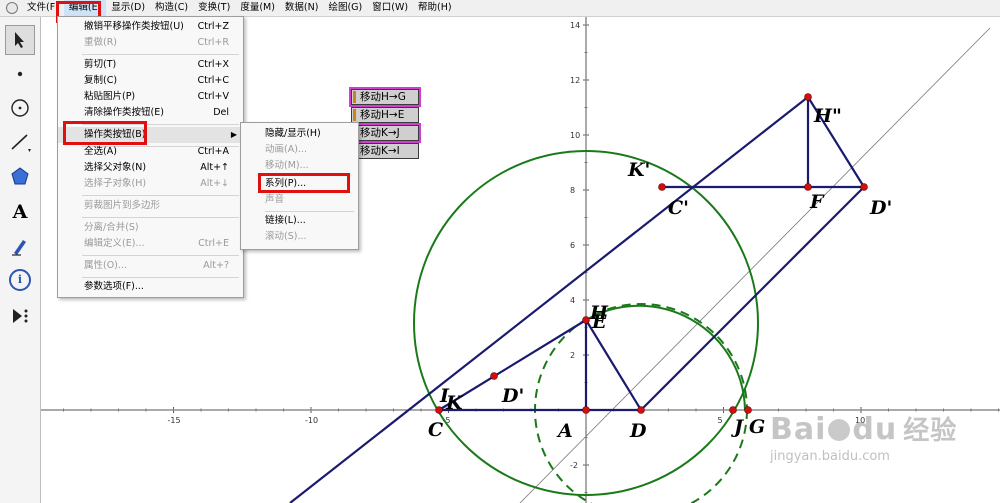 The image size is (1000, 503). Describe the element at coordinates (257, 8) in the screenshot. I see `menu-measure: 度量(M)` at that location.